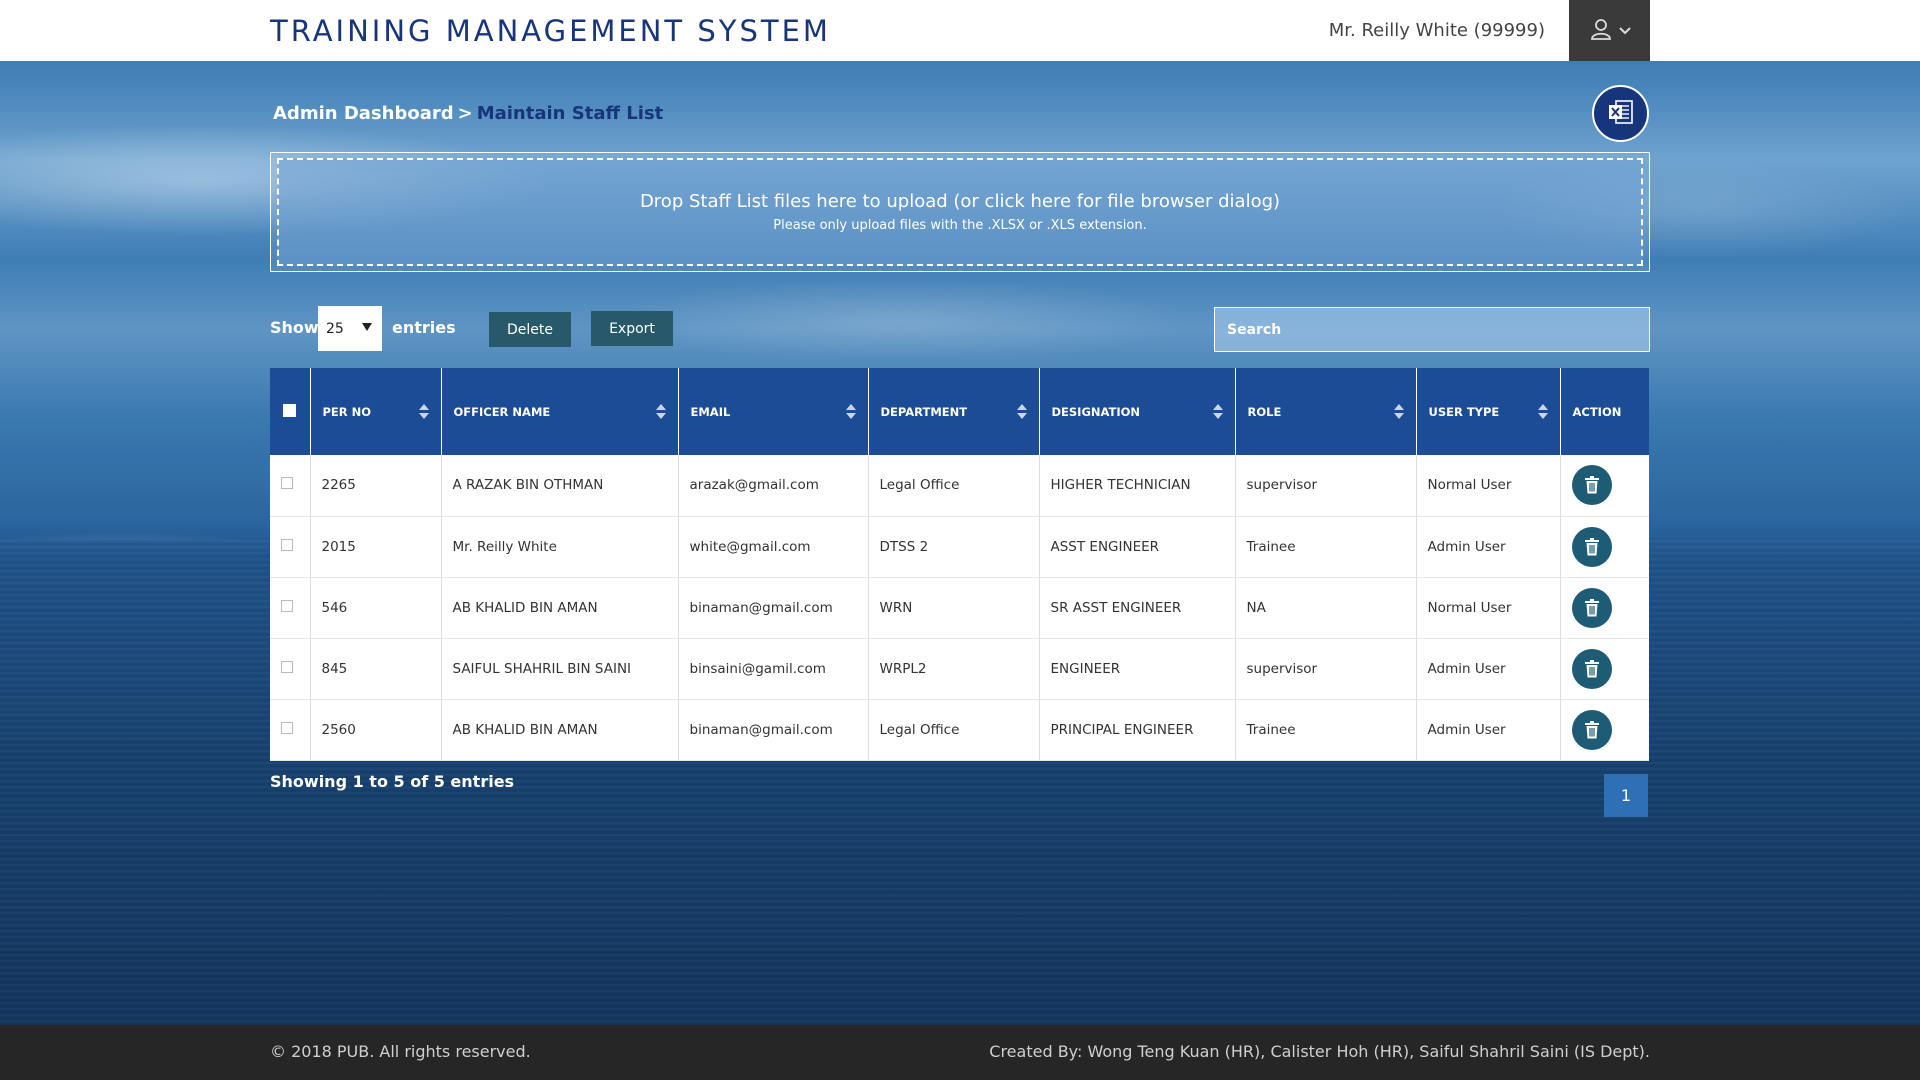 Image resolution: width=1920 pixels, height=1080 pixels. What do you see at coordinates (1326, 411) in the screenshot?
I see `column-header-role: ROLE` at bounding box center [1326, 411].